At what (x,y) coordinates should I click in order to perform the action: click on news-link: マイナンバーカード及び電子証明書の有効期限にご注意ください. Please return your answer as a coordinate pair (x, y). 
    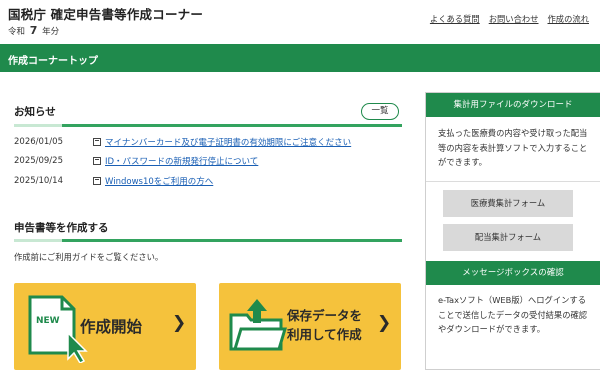
    Looking at the image, I should click on (228, 142).